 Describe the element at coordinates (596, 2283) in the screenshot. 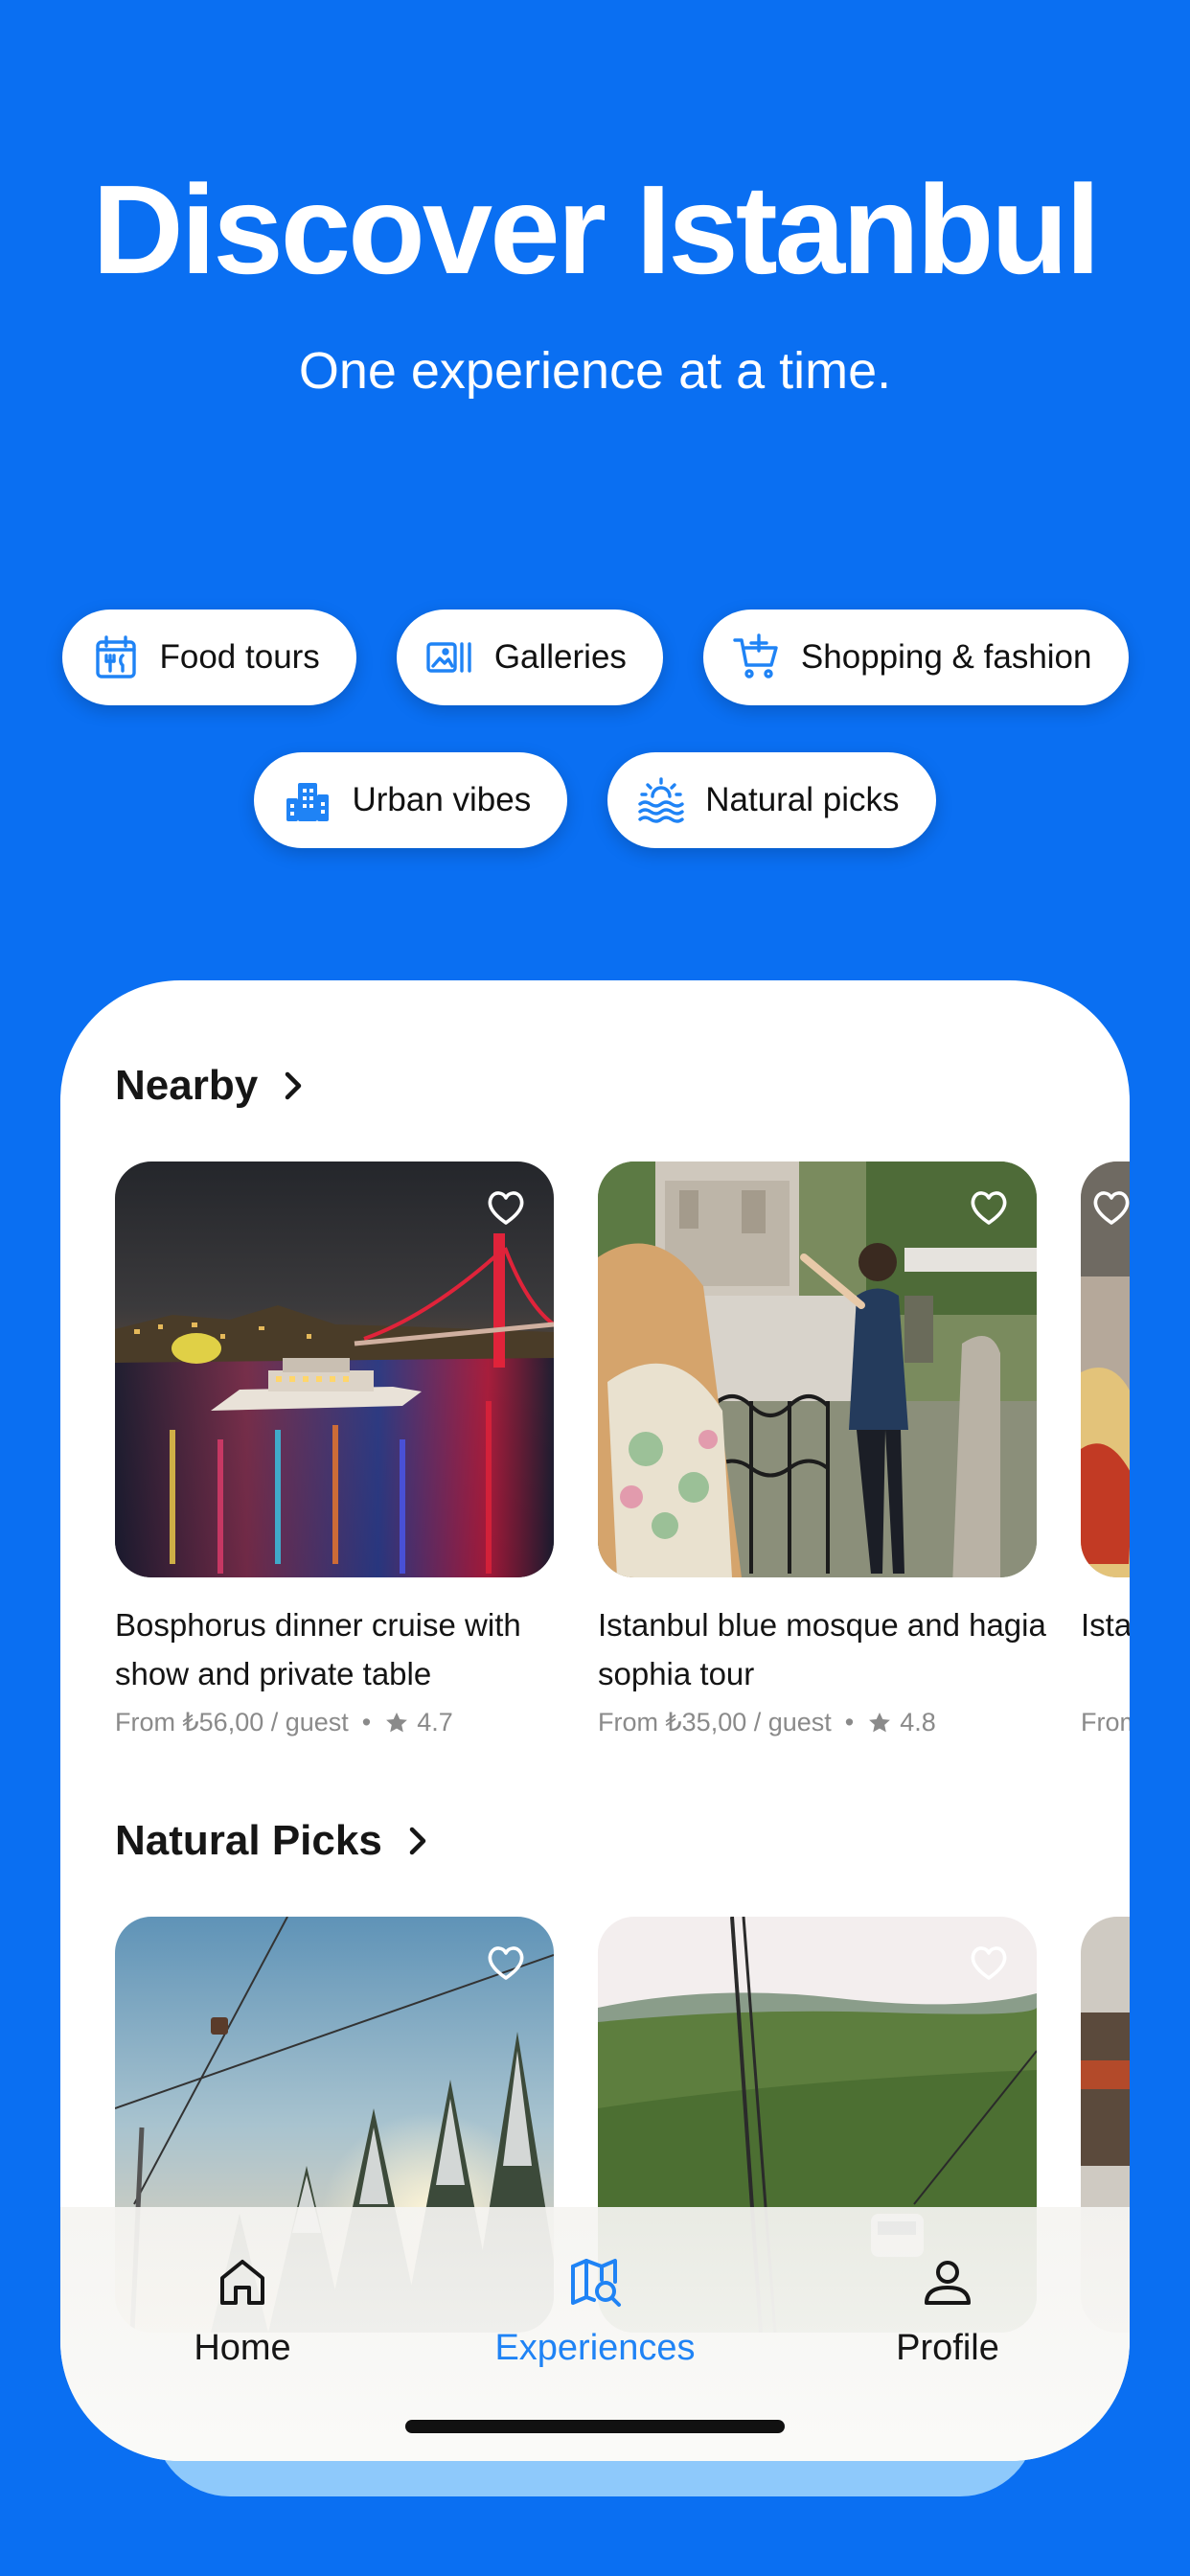

I see `map-search-icon` at that location.